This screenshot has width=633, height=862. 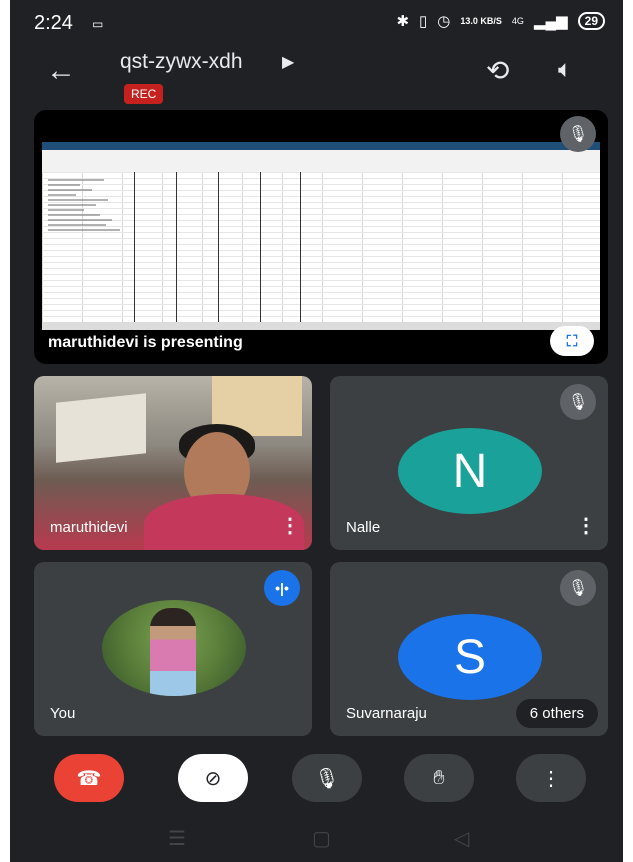 What do you see at coordinates (316, 79) in the screenshot?
I see `app-bar: ← qst-zywx-xdh ▶ REC ⟲ 🔈︎` at bounding box center [316, 79].